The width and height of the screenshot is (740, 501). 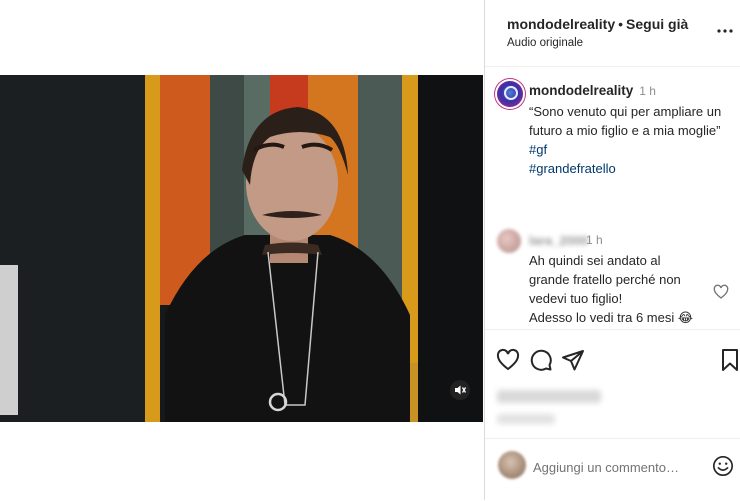 What do you see at coordinates (512, 465) in the screenshot?
I see `current-user-avatar` at bounding box center [512, 465].